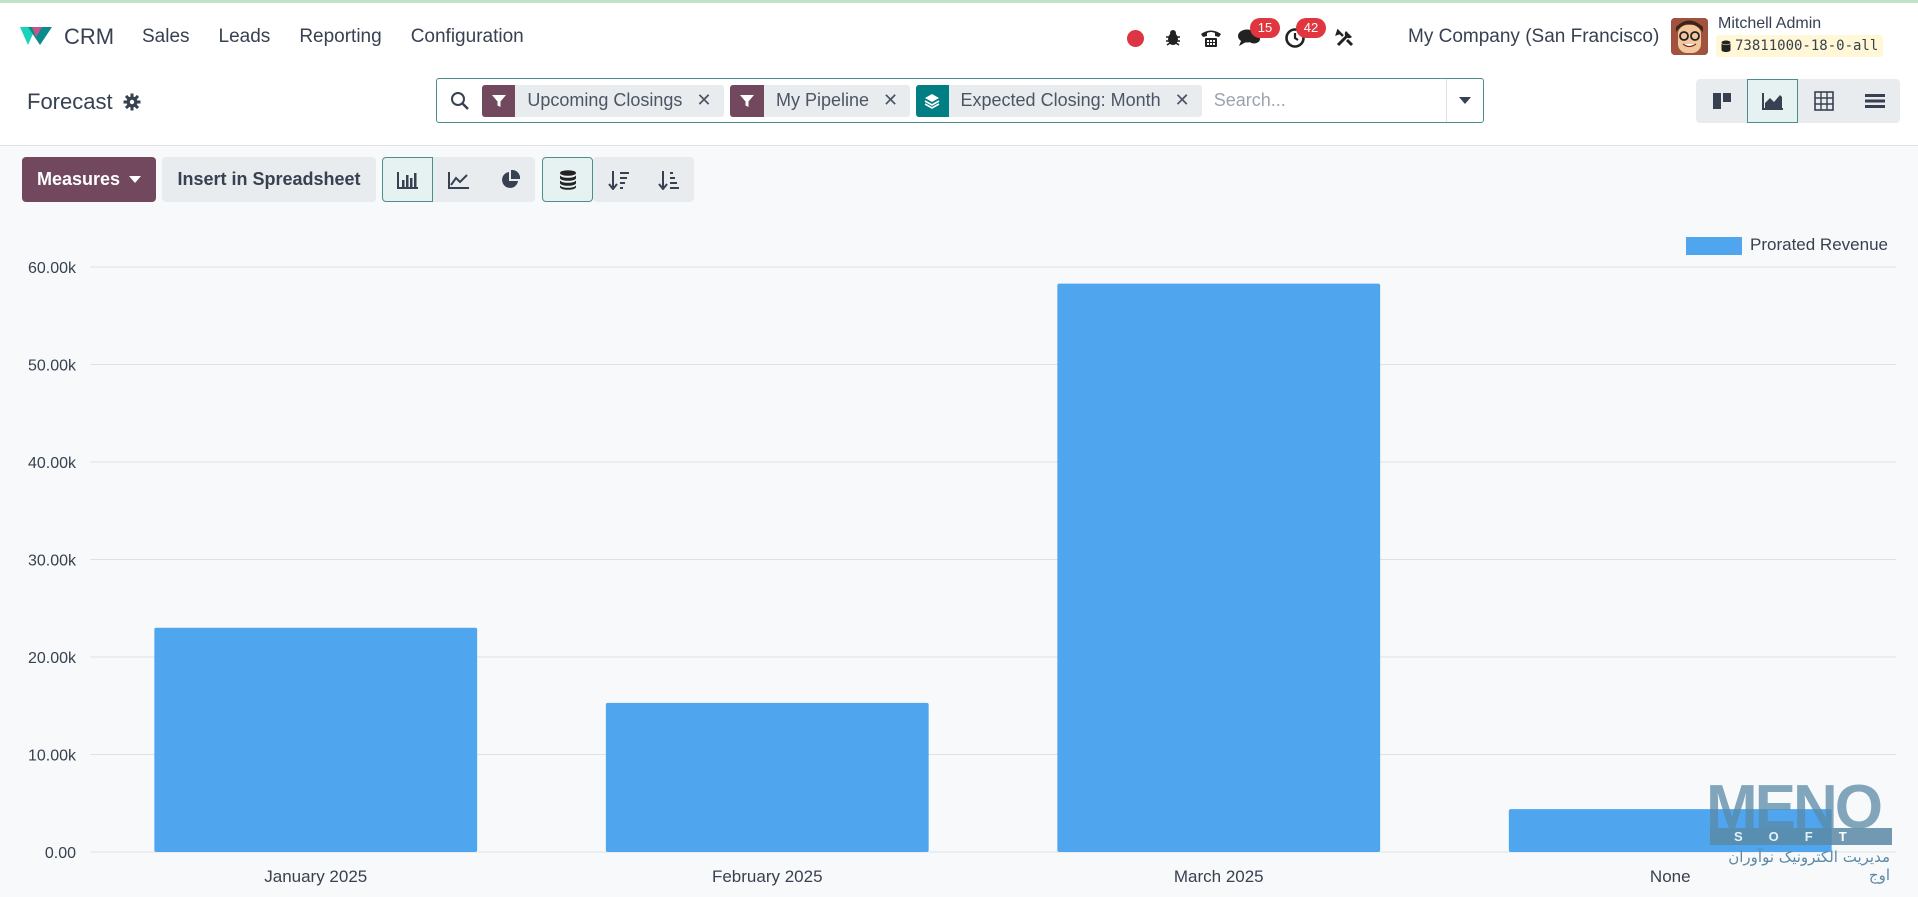 Image resolution: width=1918 pixels, height=897 pixels. I want to click on pie-chart-icon, so click(509, 179).